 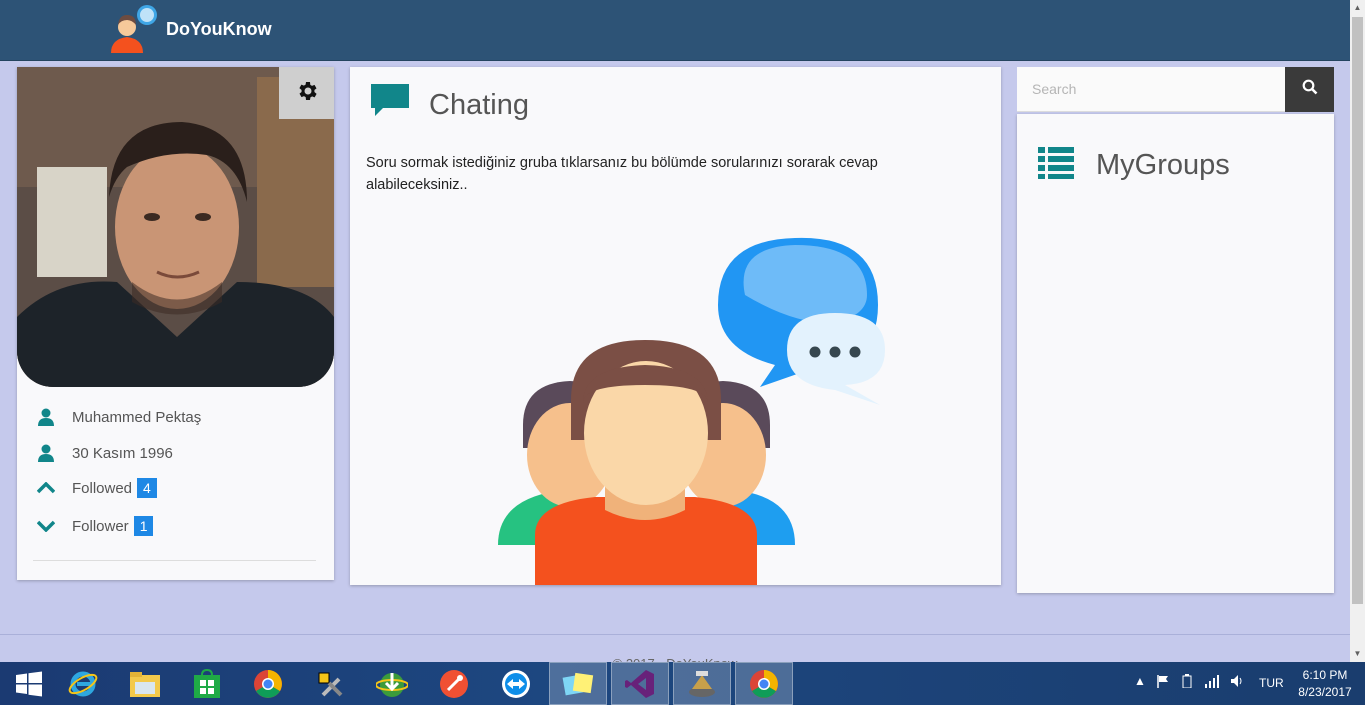 I want to click on app-logo-icon, so click(x=133, y=28).